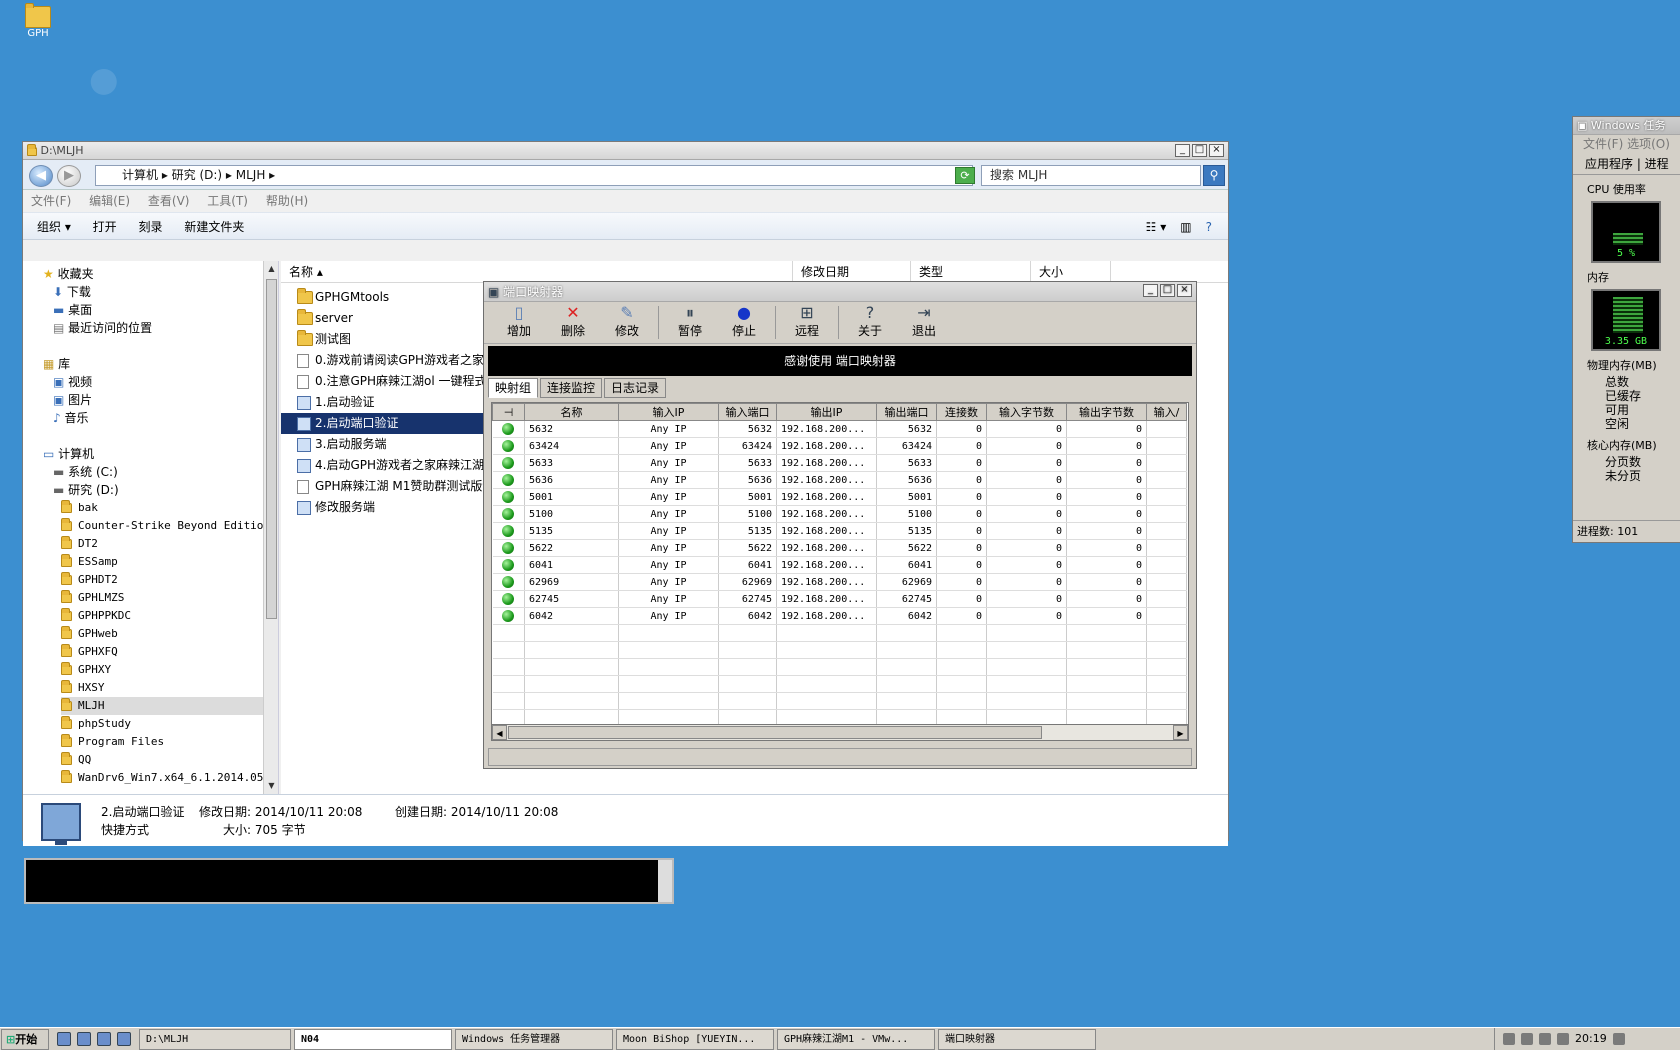 The height and width of the screenshot is (1050, 1680). I want to click on desktop-icon-gph: GPH, so click(38, 21).